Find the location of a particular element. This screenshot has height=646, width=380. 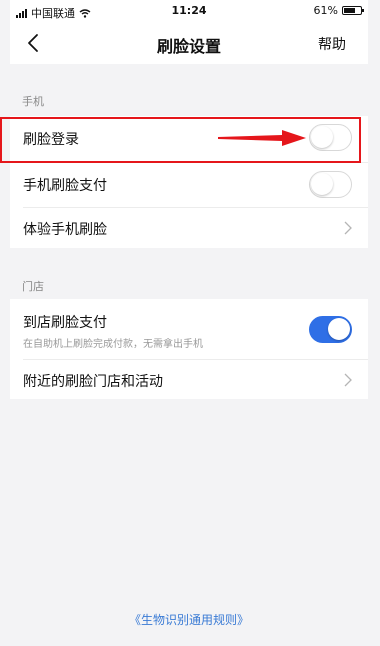

phone-face-pay-toggle is located at coordinates (330, 184).